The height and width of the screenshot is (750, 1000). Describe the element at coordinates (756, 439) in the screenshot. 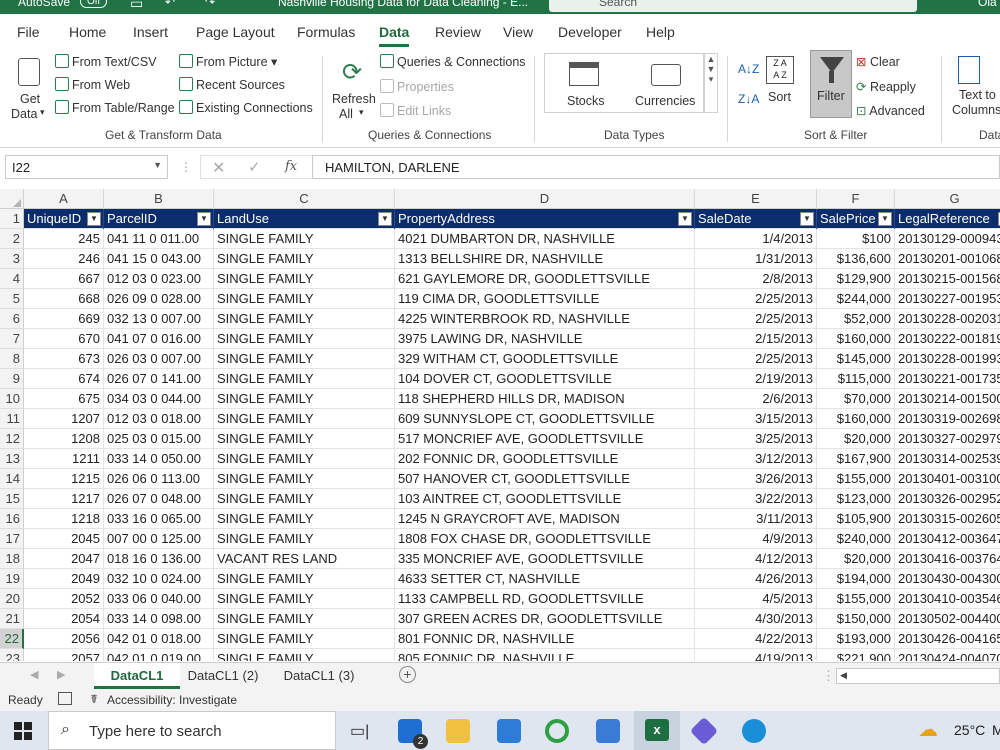

I see `cell-sale-date: 3/25/2013` at that location.